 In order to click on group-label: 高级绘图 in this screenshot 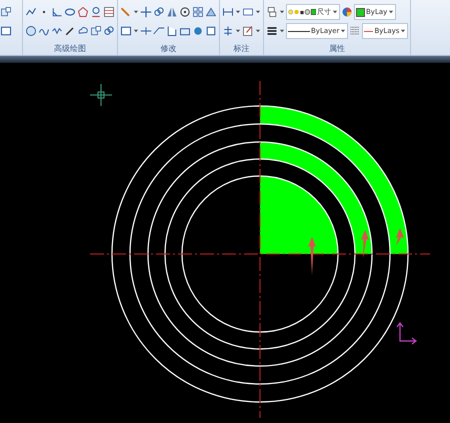, I will do `click(70, 48)`.